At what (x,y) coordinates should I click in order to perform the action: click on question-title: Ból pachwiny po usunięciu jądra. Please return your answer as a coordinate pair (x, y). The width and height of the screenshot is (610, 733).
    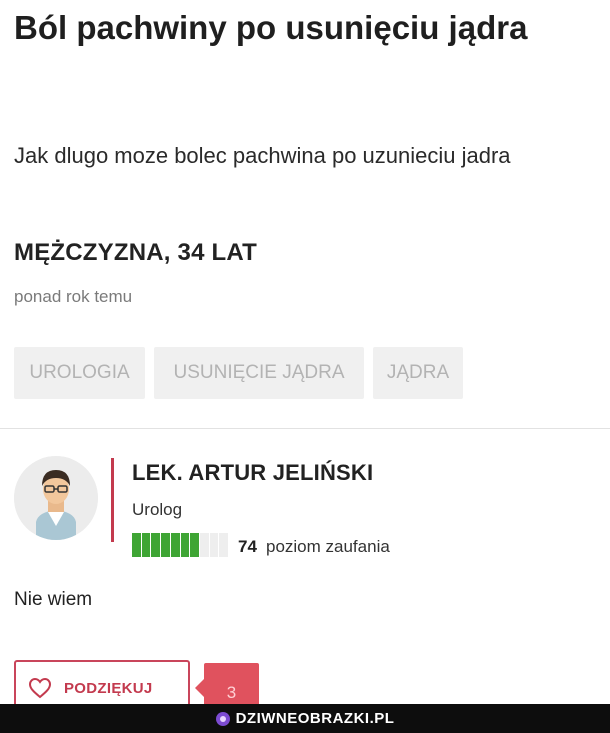
    Looking at the image, I should click on (271, 27).